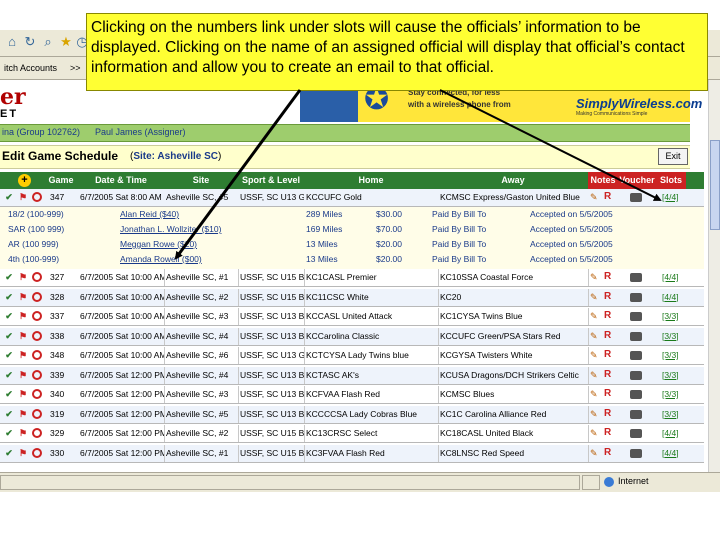  Describe the element at coordinates (24, 180) in the screenshot. I see `add-game-icon: +` at that location.